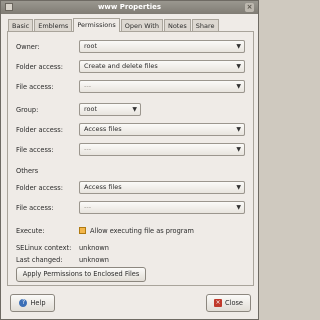 This screenshot has width=320, height=320. What do you see at coordinates (35, 87) in the screenshot?
I see `owner-file-access-label: File access:` at bounding box center [35, 87].